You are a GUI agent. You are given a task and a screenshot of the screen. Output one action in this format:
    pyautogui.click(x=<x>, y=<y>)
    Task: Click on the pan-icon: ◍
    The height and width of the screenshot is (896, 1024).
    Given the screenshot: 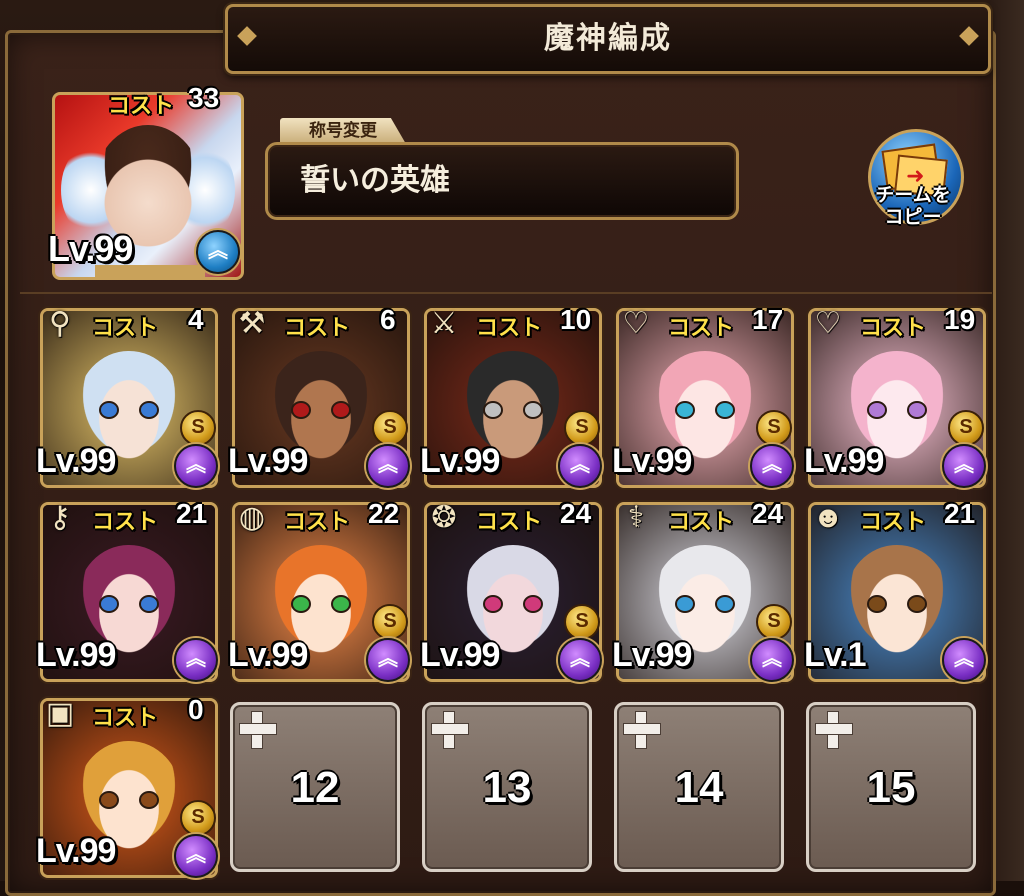 What is the action you would take?
    pyautogui.click(x=252, y=517)
    